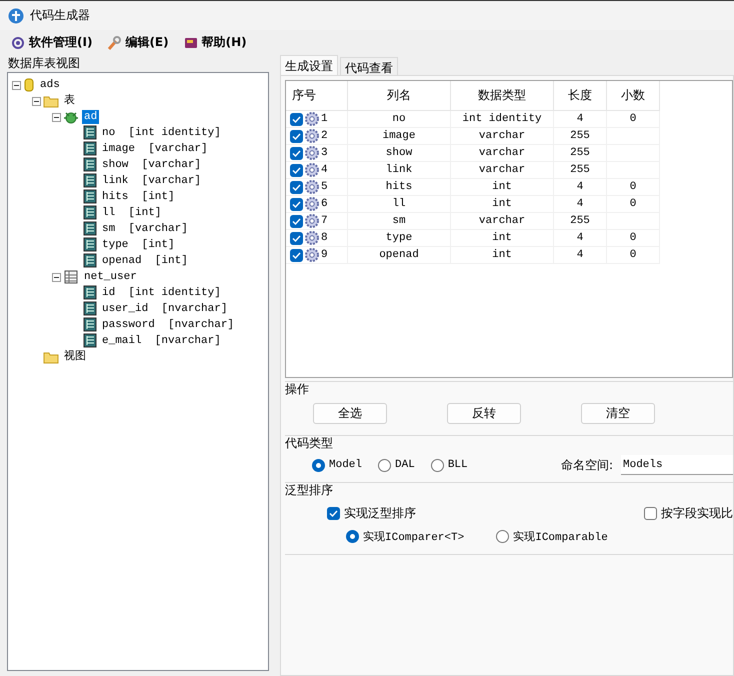 This screenshot has height=676, width=734. What do you see at coordinates (91, 117) in the screenshot?
I see `tree-item: ad` at bounding box center [91, 117].